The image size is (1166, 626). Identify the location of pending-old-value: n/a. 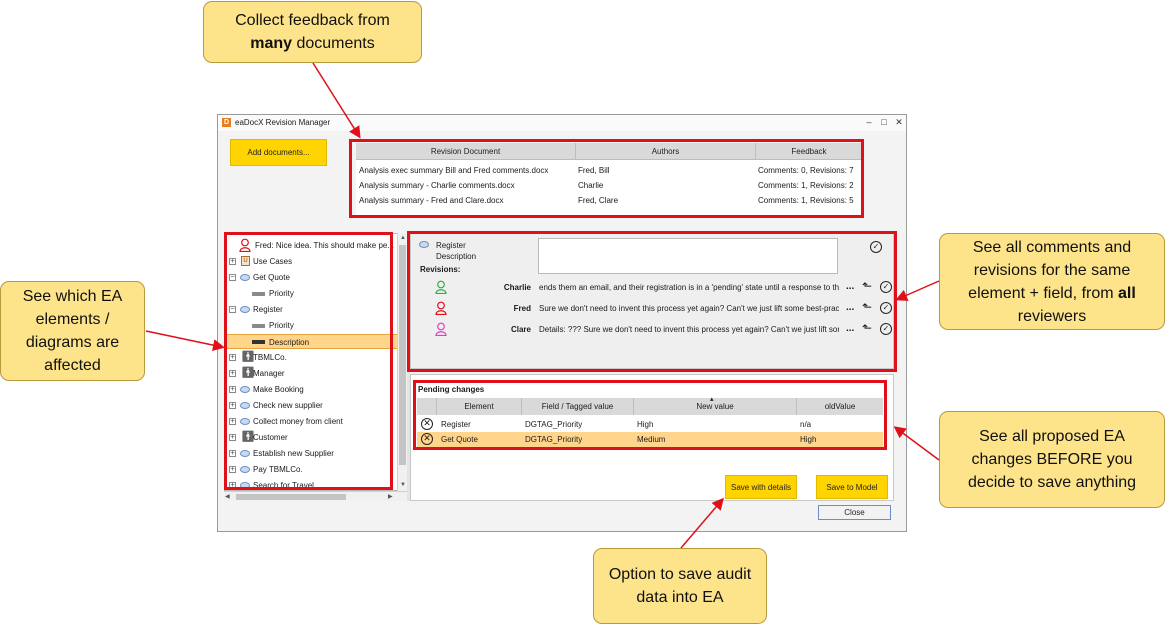
(806, 424).